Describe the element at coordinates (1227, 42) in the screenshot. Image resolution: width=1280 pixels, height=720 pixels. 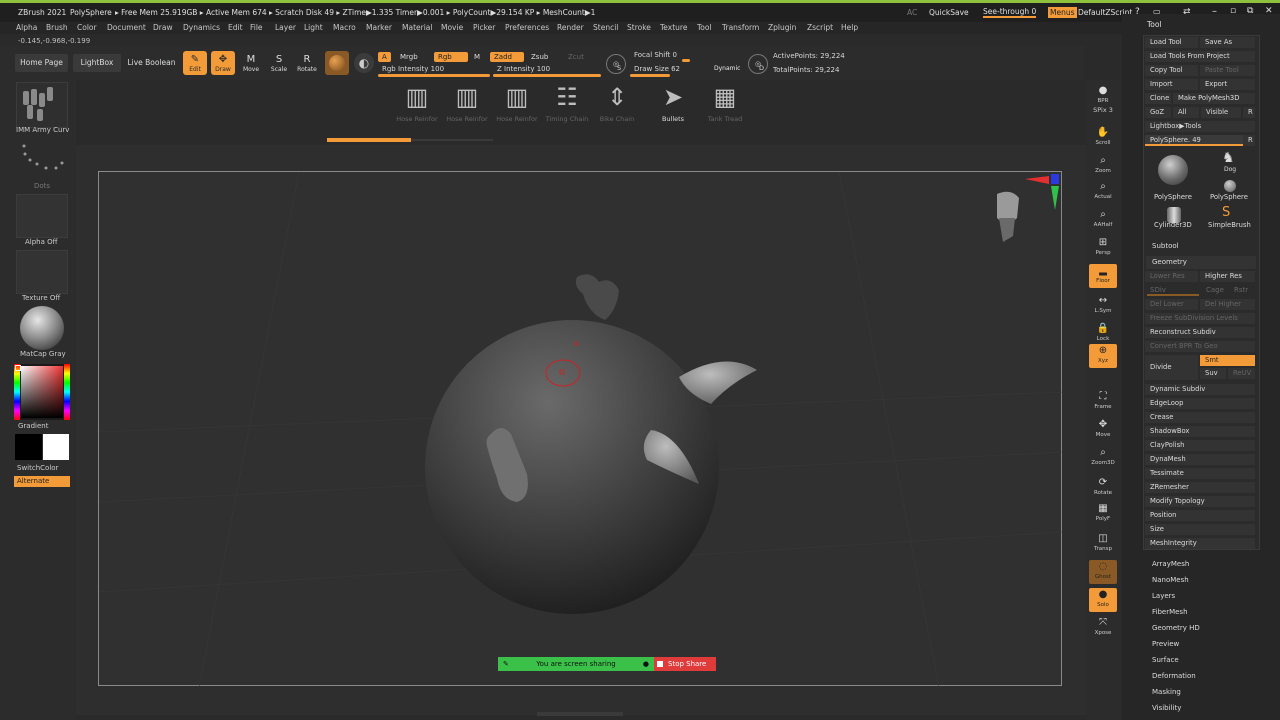
I see `save-as-button: Save As` at that location.